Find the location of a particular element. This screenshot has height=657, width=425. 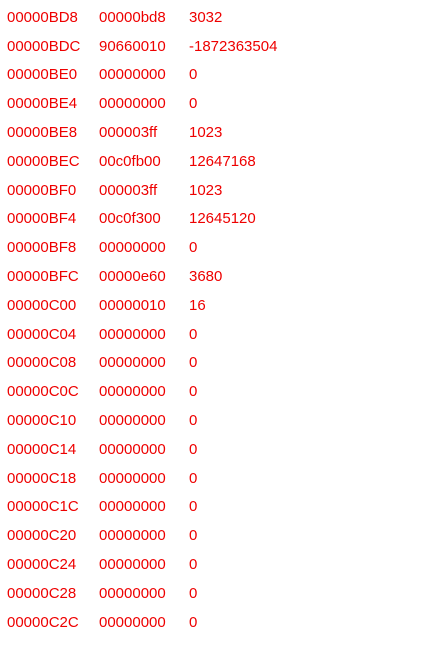

memory-row: 00000C1C 00000000 0 is located at coordinates (212, 507).